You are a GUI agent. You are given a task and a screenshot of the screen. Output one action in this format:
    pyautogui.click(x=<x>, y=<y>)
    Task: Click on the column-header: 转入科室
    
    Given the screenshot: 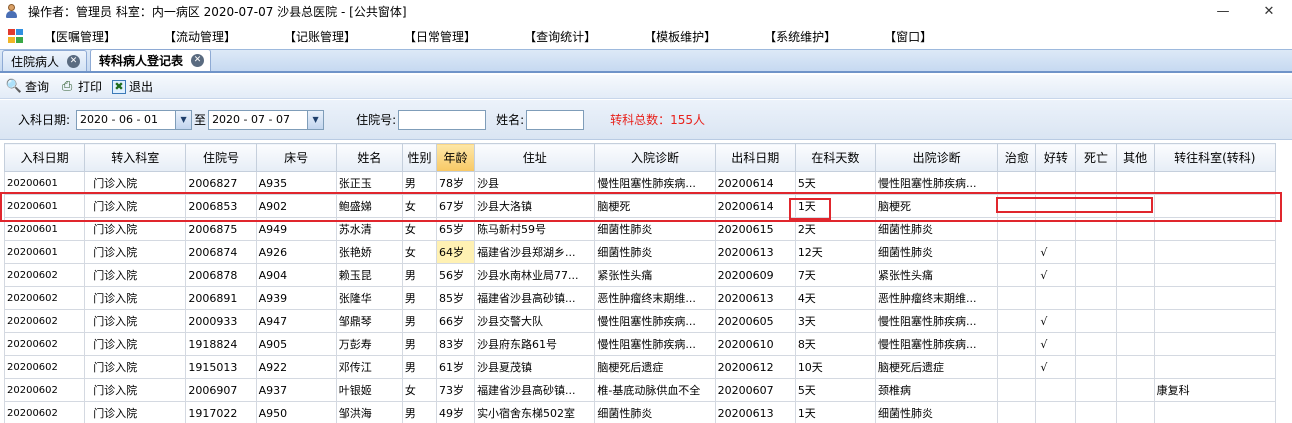 What is the action you would take?
    pyautogui.click(x=135, y=157)
    